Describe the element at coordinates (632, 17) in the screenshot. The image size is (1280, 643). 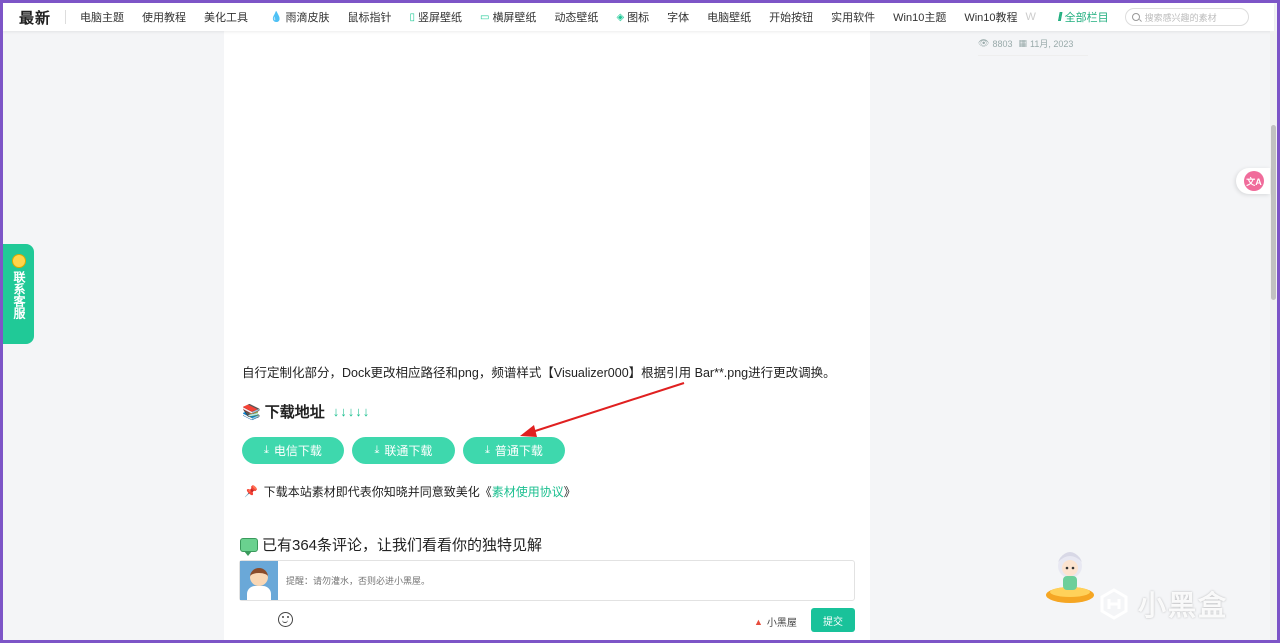
I see `nav-item-icons: ◈ 图标` at that location.